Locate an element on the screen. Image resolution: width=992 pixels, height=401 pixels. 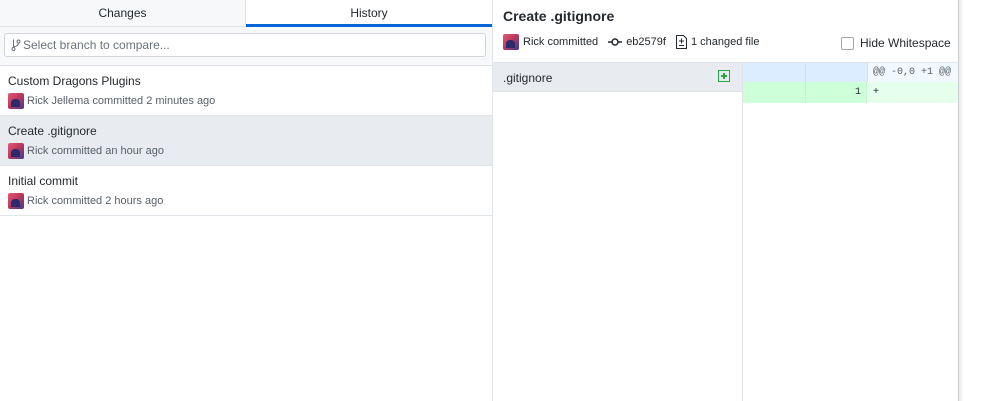
commit-meta: Rick committed an hour ago is located at coordinates (86, 151).